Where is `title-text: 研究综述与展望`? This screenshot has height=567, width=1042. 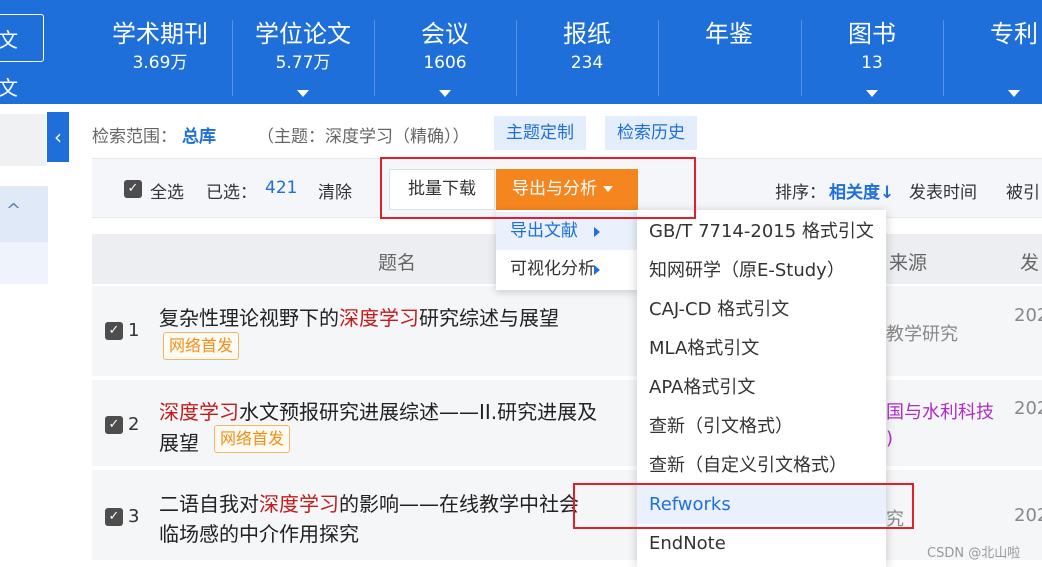 title-text: 研究综述与展望 is located at coordinates (489, 318).